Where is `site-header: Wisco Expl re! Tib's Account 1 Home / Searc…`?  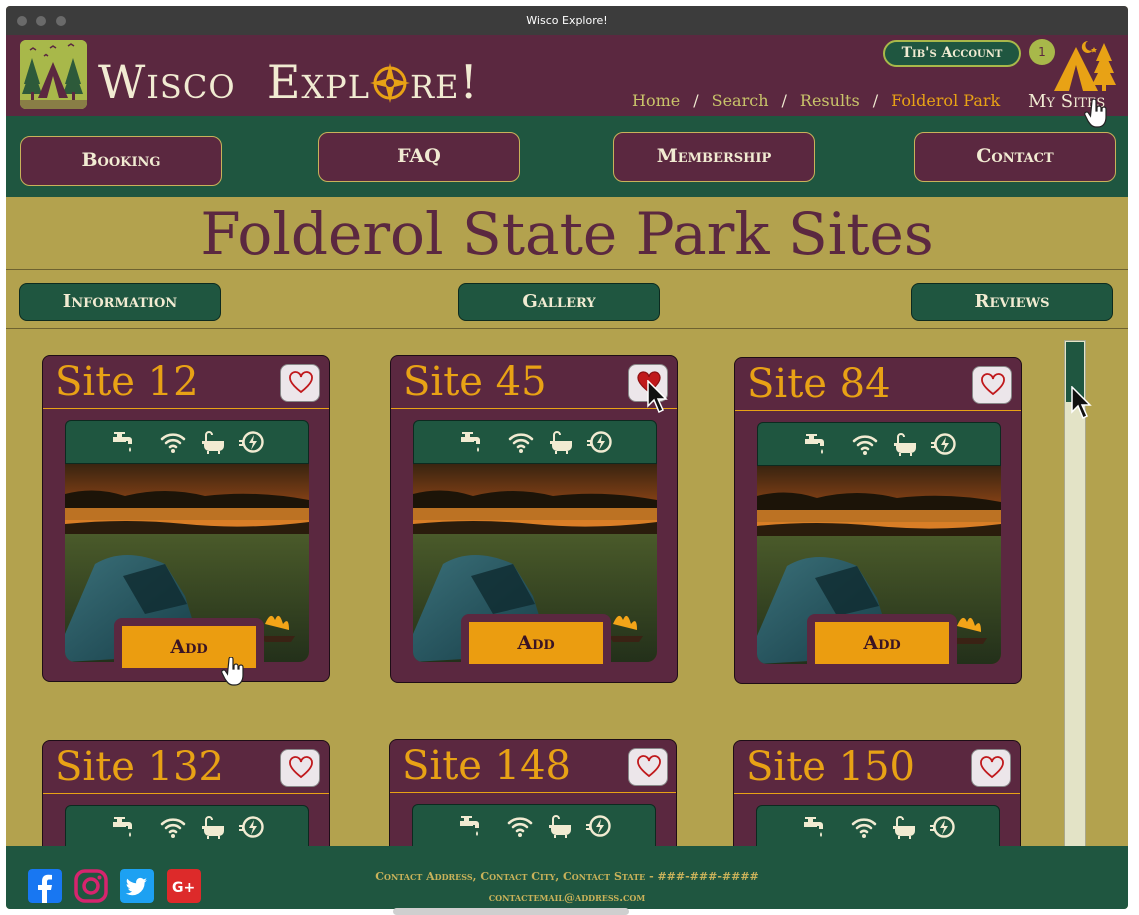
site-header: Wisco Expl re! Tib's Account 1 Home / Searc… is located at coordinates (567, 75).